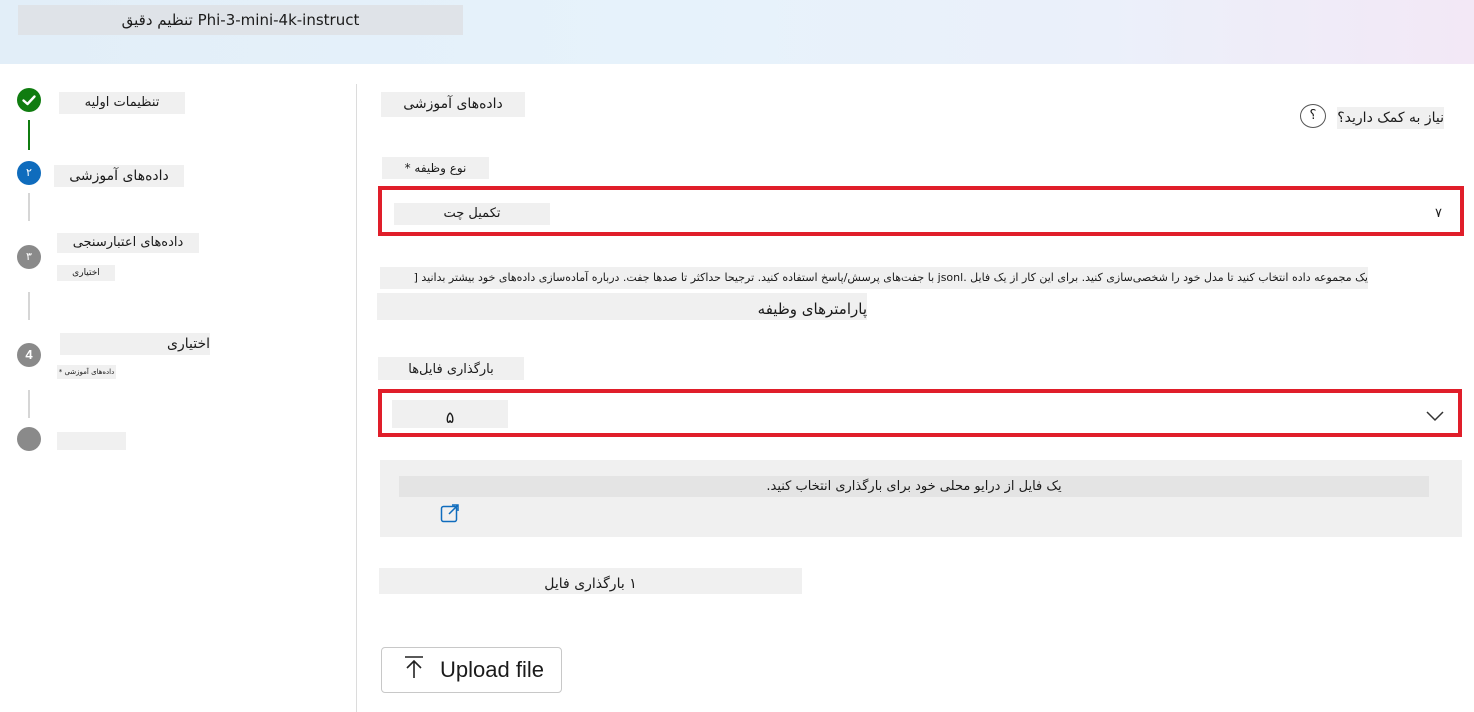 This screenshot has height=712, width=1474. Describe the element at coordinates (29, 100) in the screenshot. I see `step-1-complete-icon` at that location.